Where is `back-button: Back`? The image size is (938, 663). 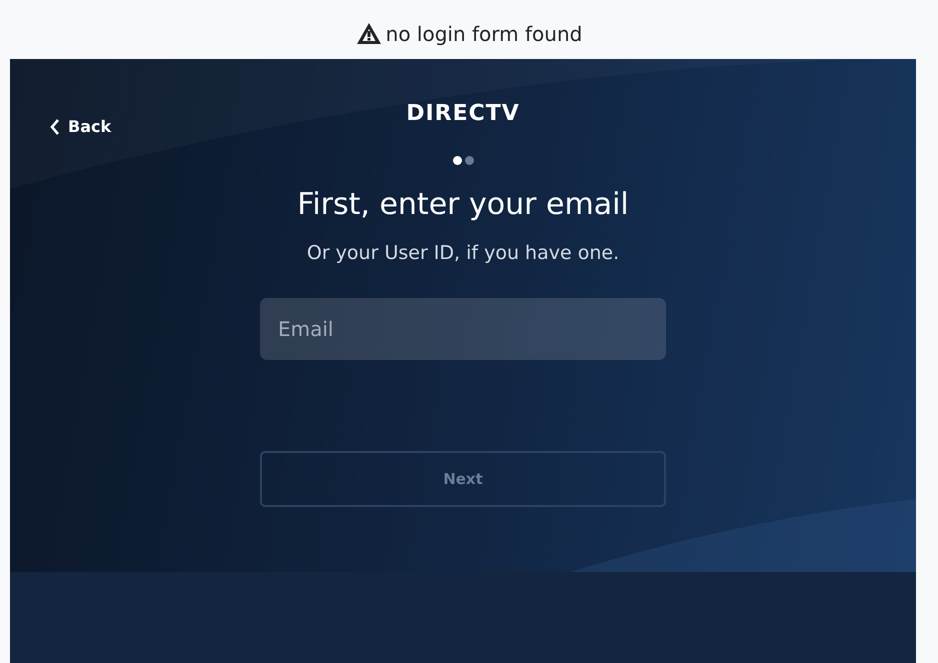
back-button: Back is located at coordinates (81, 126).